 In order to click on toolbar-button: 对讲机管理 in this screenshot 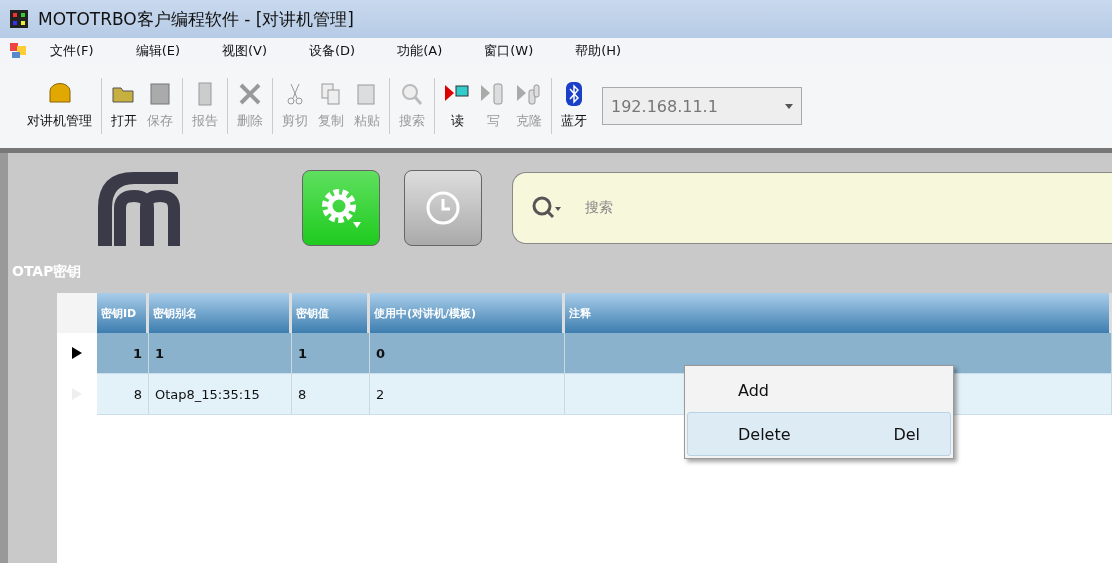, I will do `click(59, 106)`.